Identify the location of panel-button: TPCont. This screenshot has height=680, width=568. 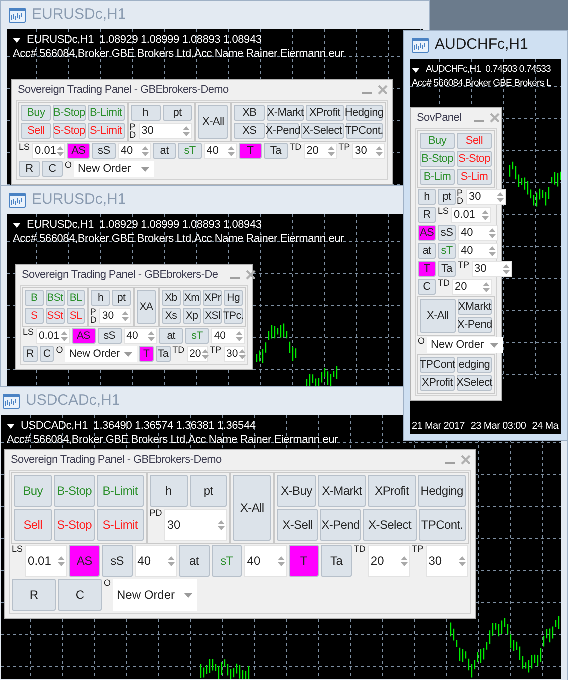
(437, 365).